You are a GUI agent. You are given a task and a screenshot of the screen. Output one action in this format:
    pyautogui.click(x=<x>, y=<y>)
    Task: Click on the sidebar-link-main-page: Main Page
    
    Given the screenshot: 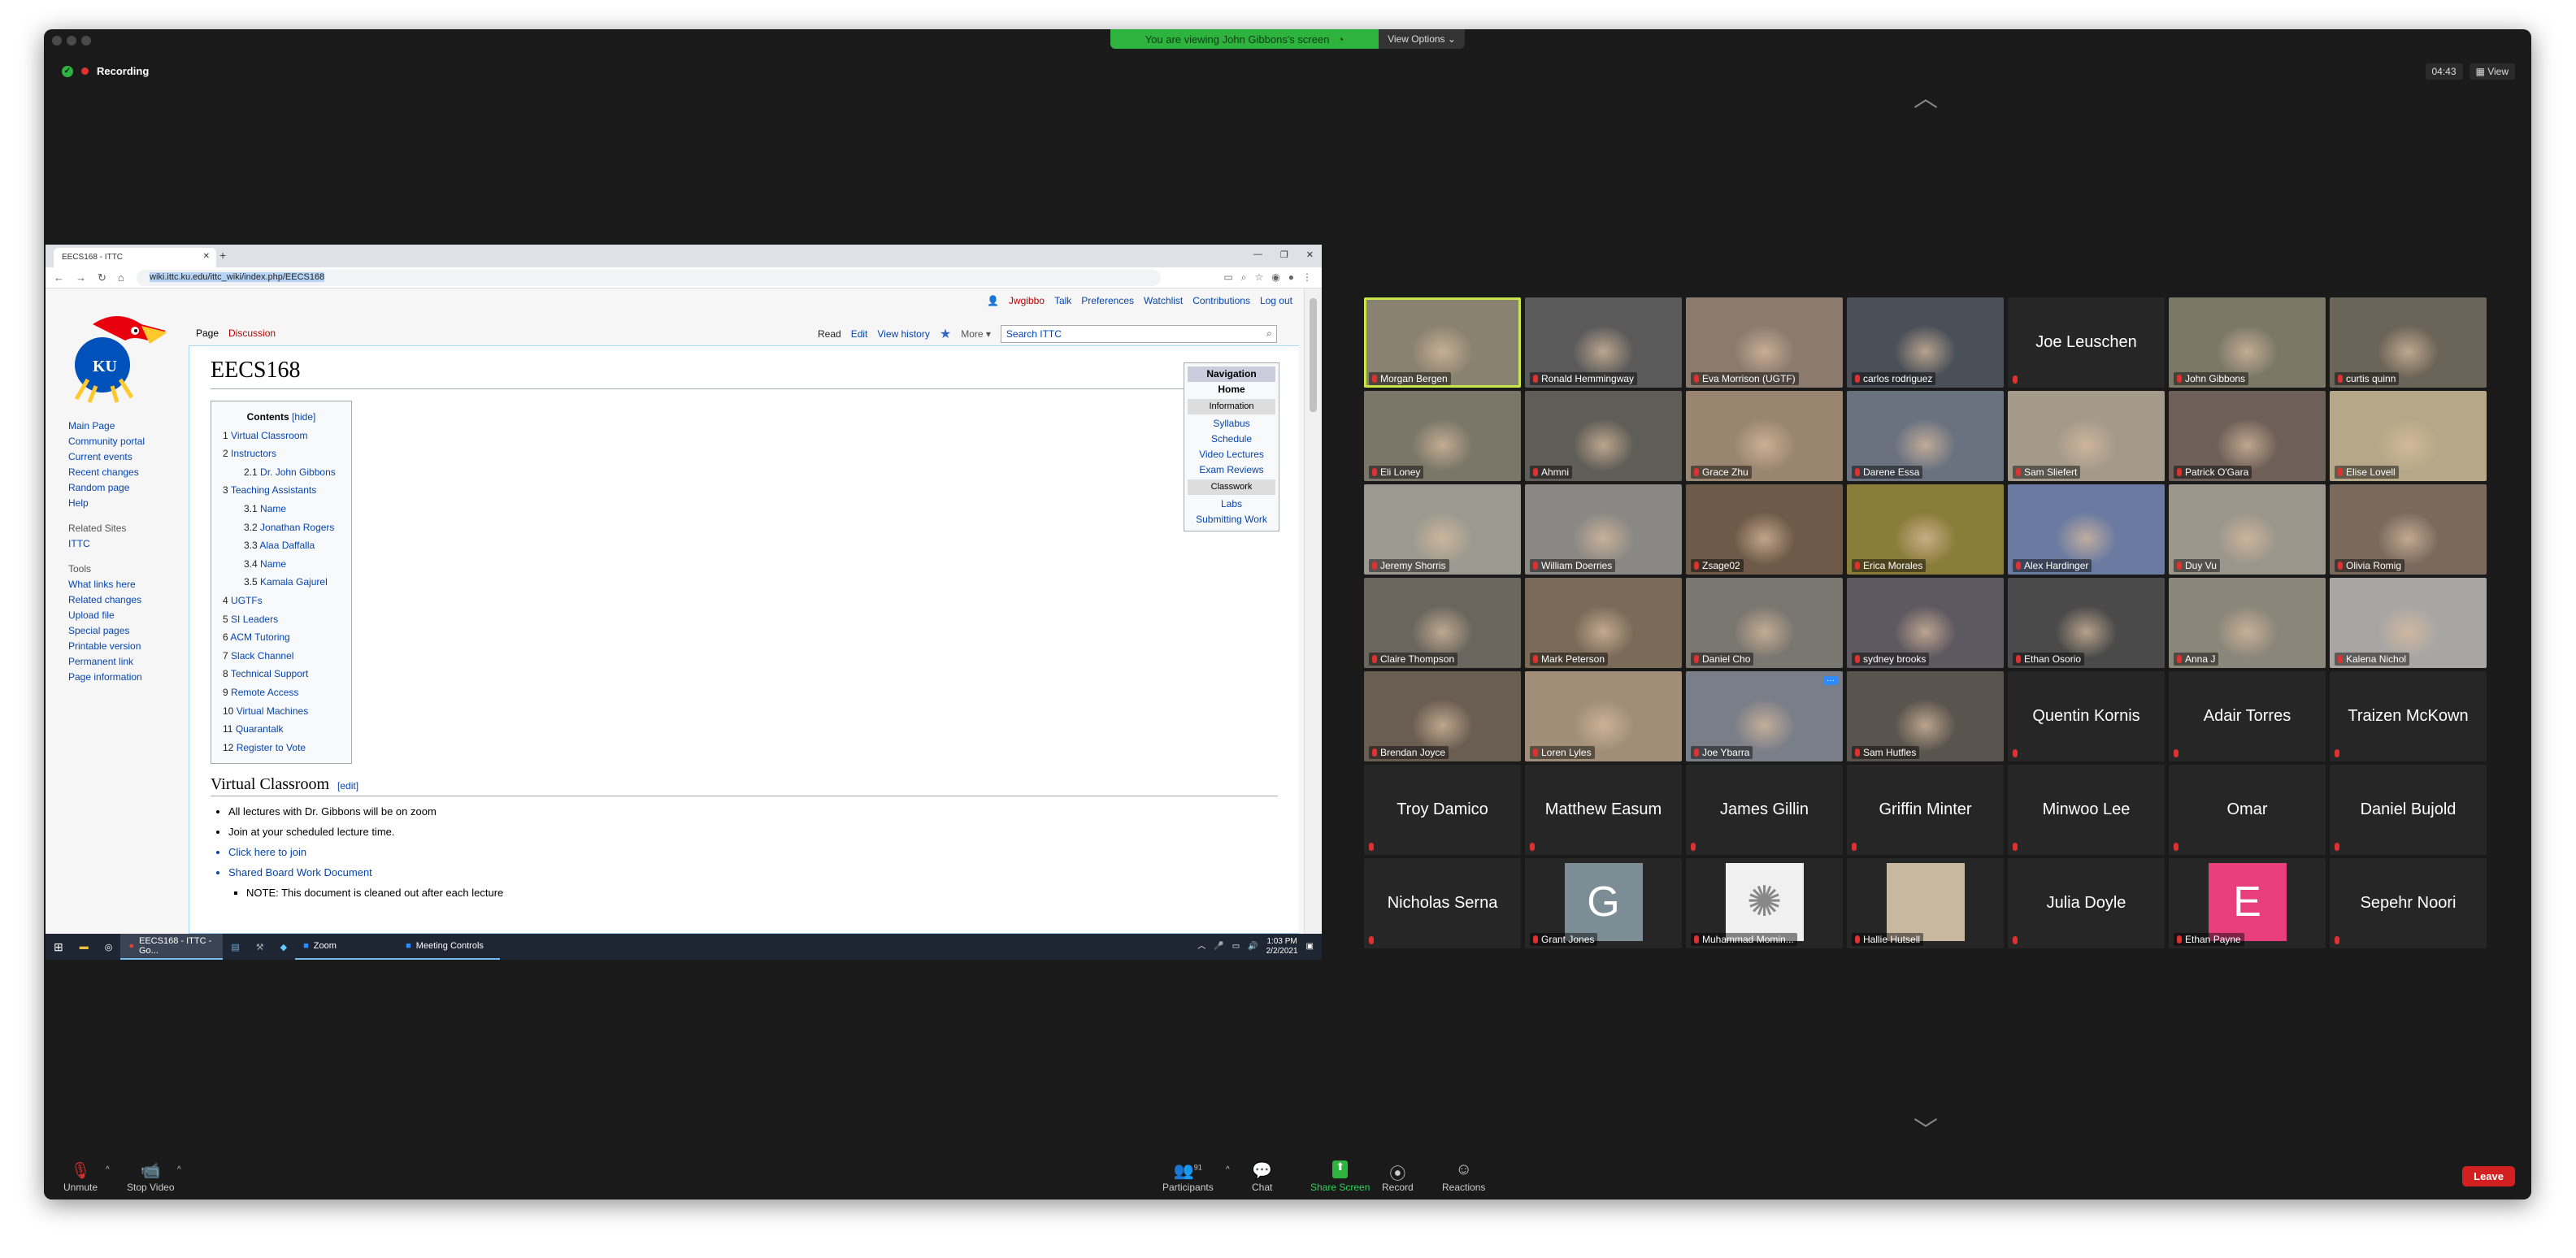 What is the action you would take?
    pyautogui.click(x=106, y=426)
    